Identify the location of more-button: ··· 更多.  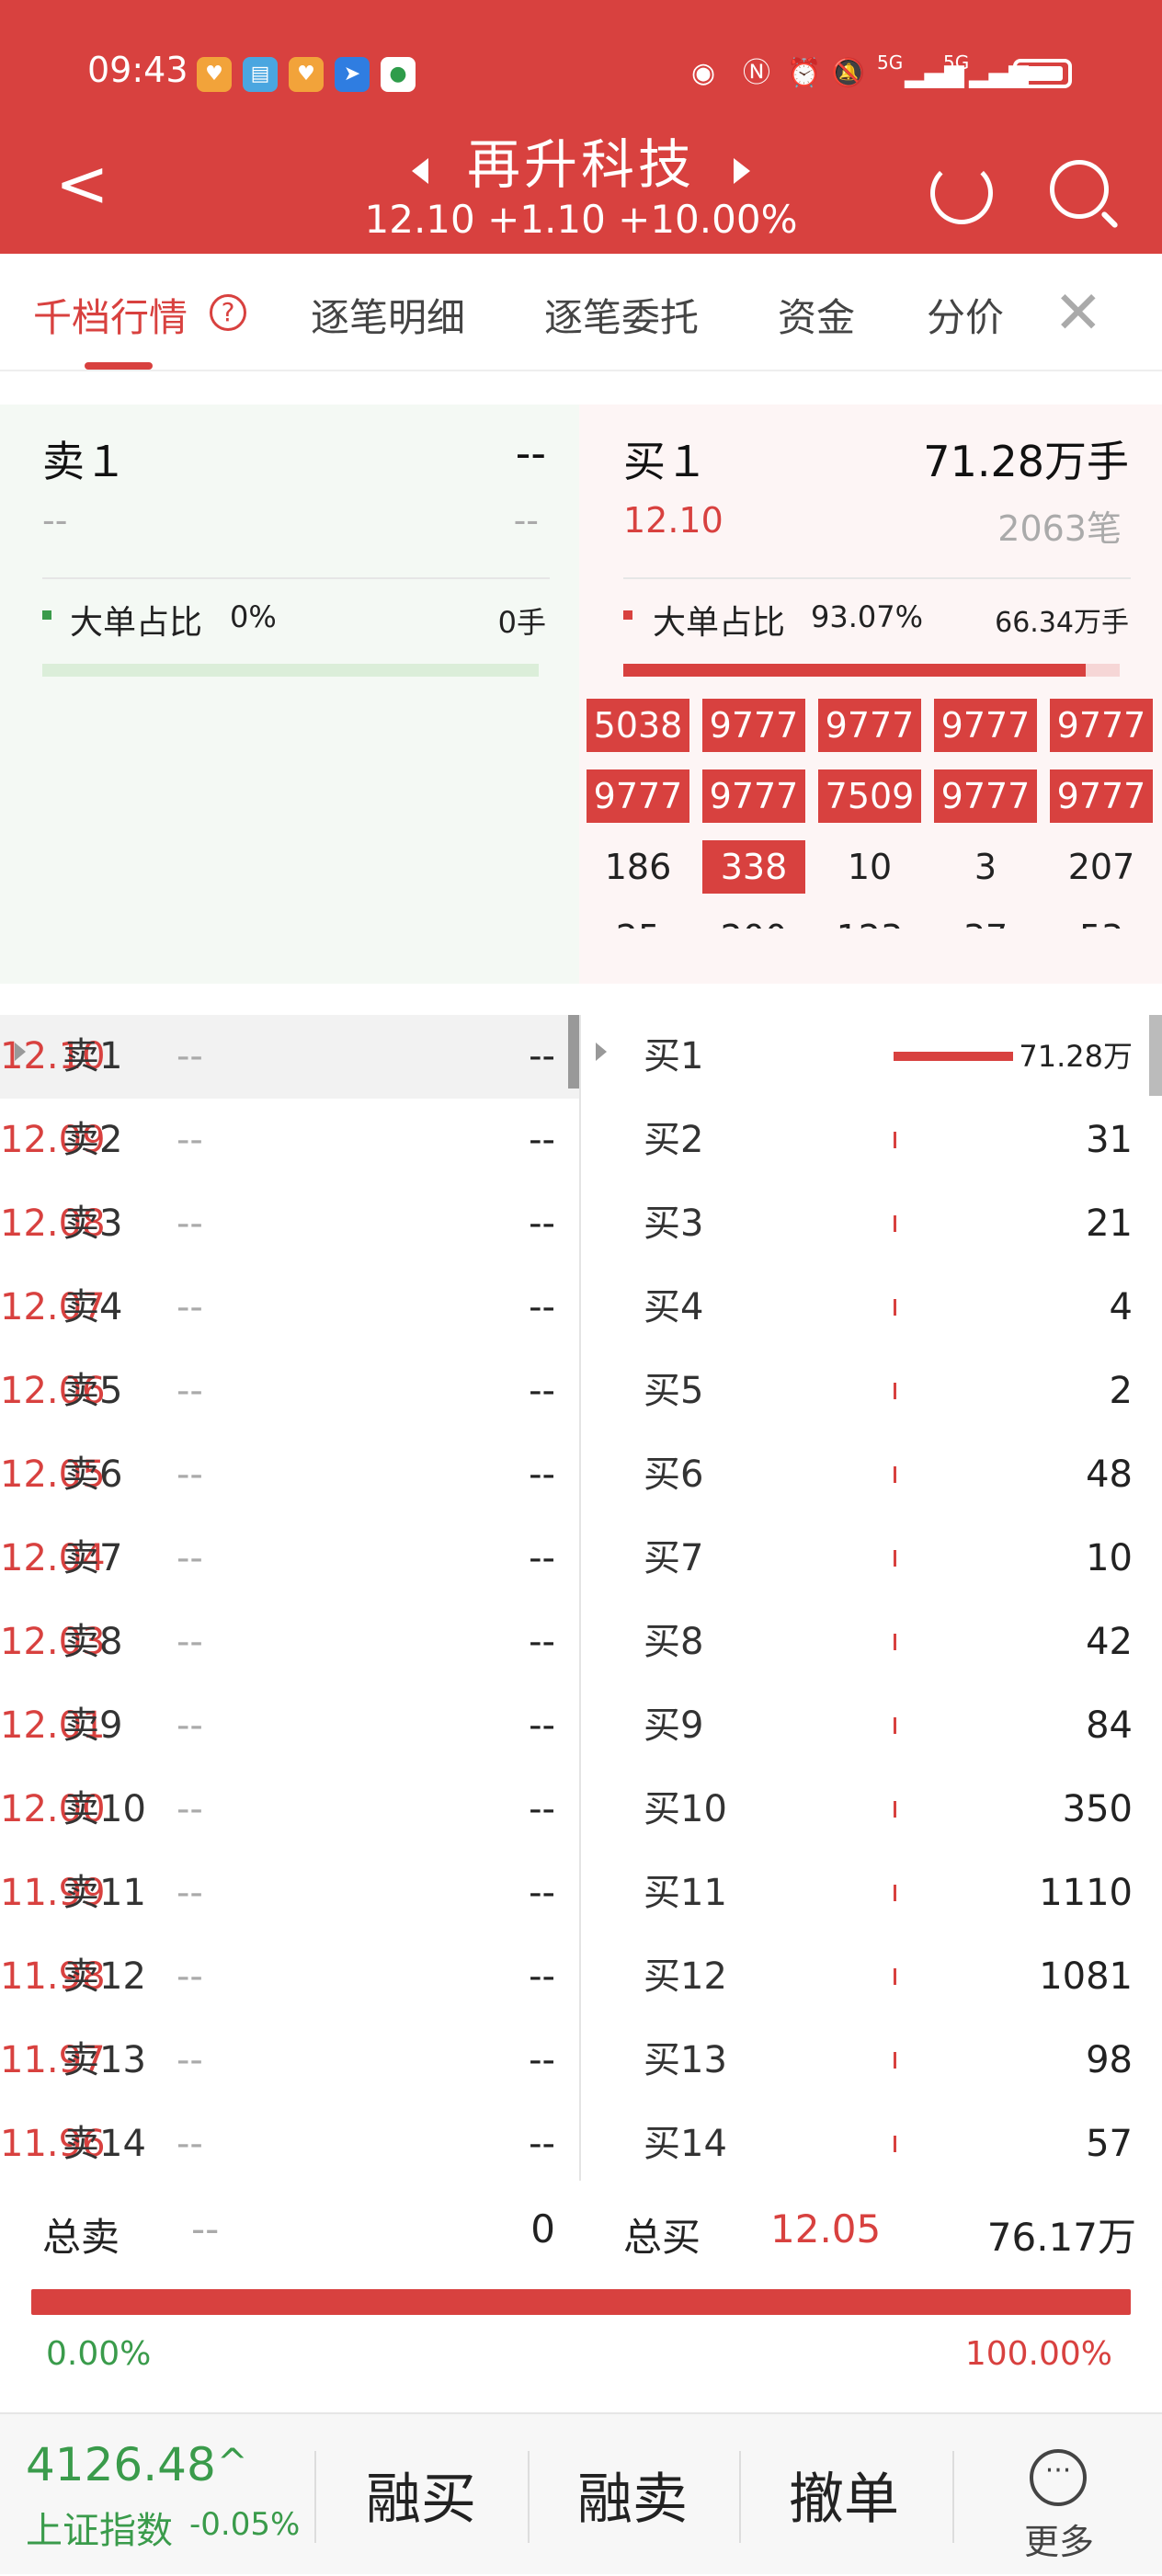
(1062, 2495).